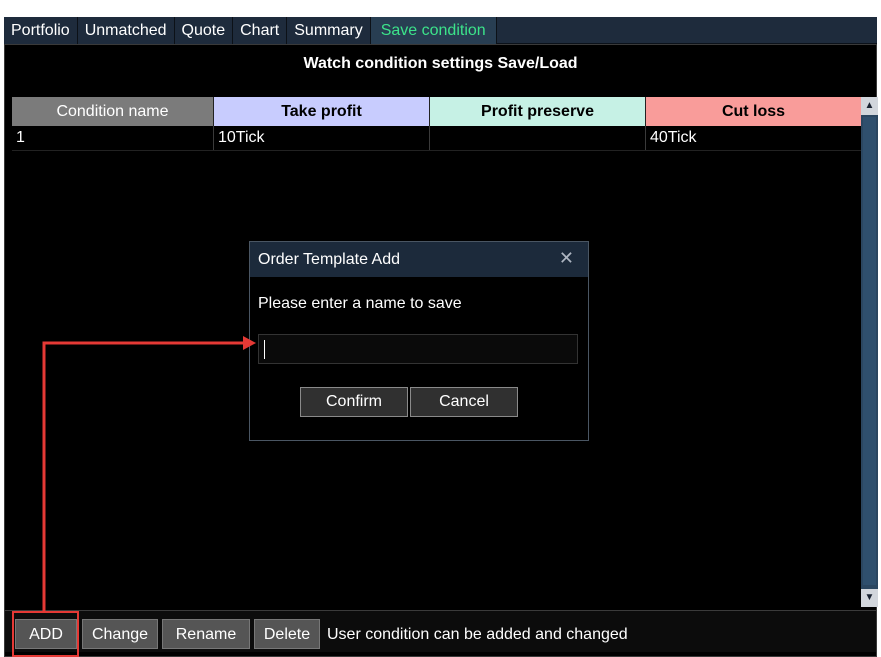 This screenshot has width=881, height=657. Describe the element at coordinates (204, 30) in the screenshot. I see `tab-quote: Quote` at that location.